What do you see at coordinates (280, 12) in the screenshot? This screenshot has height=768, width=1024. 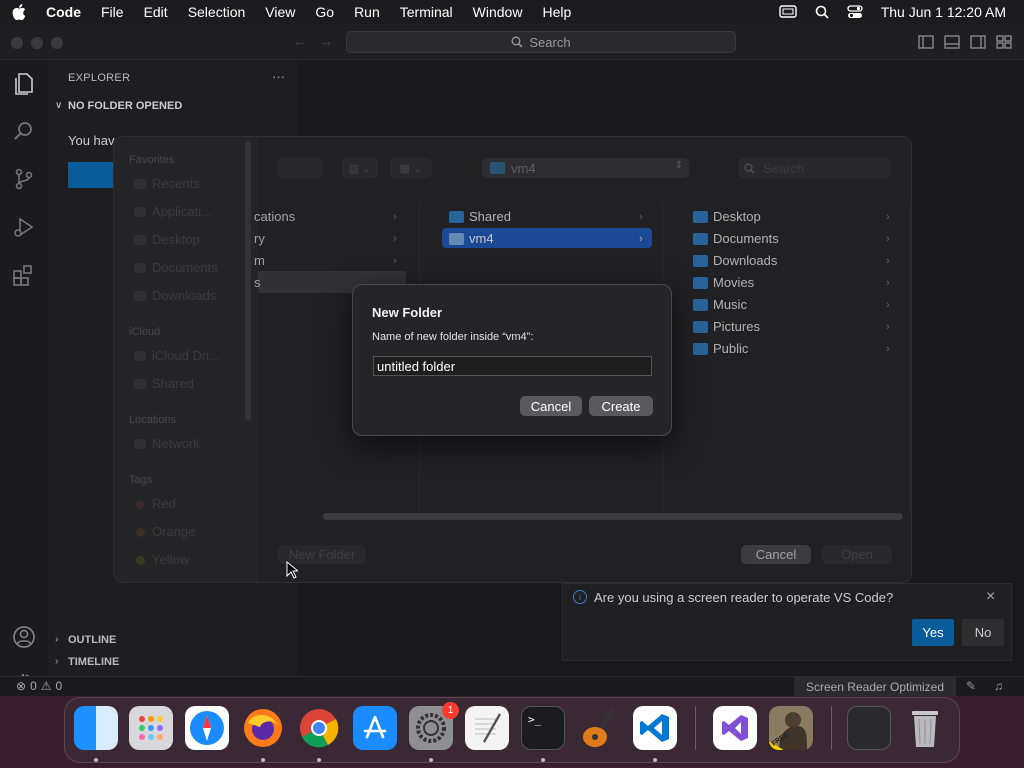 I see `menu-view: View` at bounding box center [280, 12].